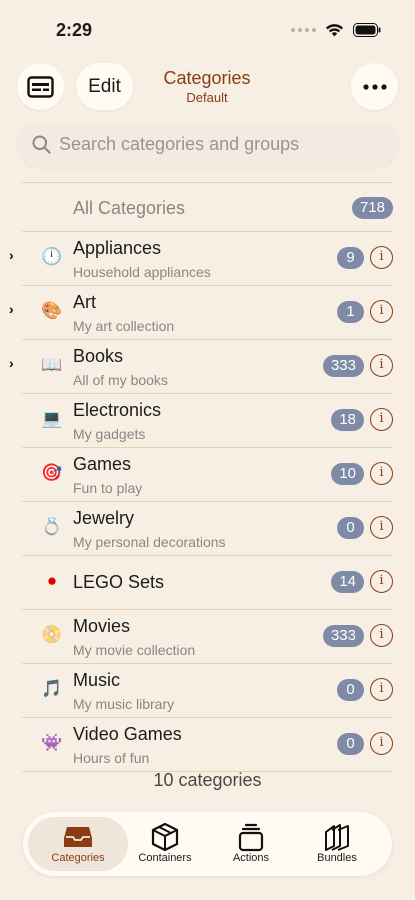  What do you see at coordinates (52, 580) in the screenshot?
I see `category-icon: ●` at bounding box center [52, 580].